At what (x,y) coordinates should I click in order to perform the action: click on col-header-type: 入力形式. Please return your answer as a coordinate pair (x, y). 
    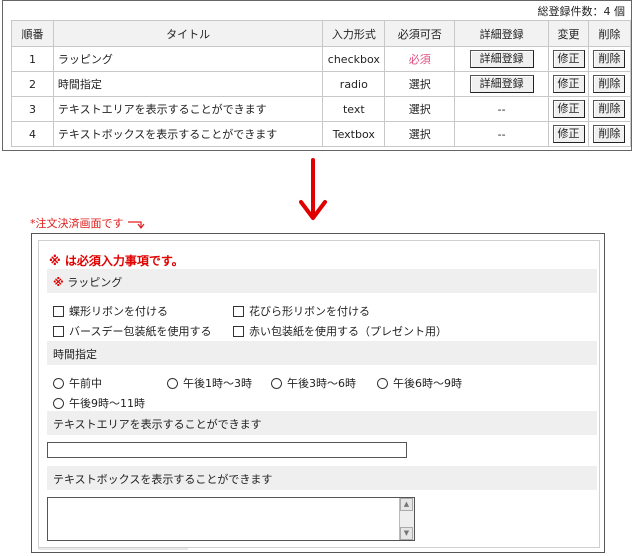
    Looking at the image, I should click on (354, 33).